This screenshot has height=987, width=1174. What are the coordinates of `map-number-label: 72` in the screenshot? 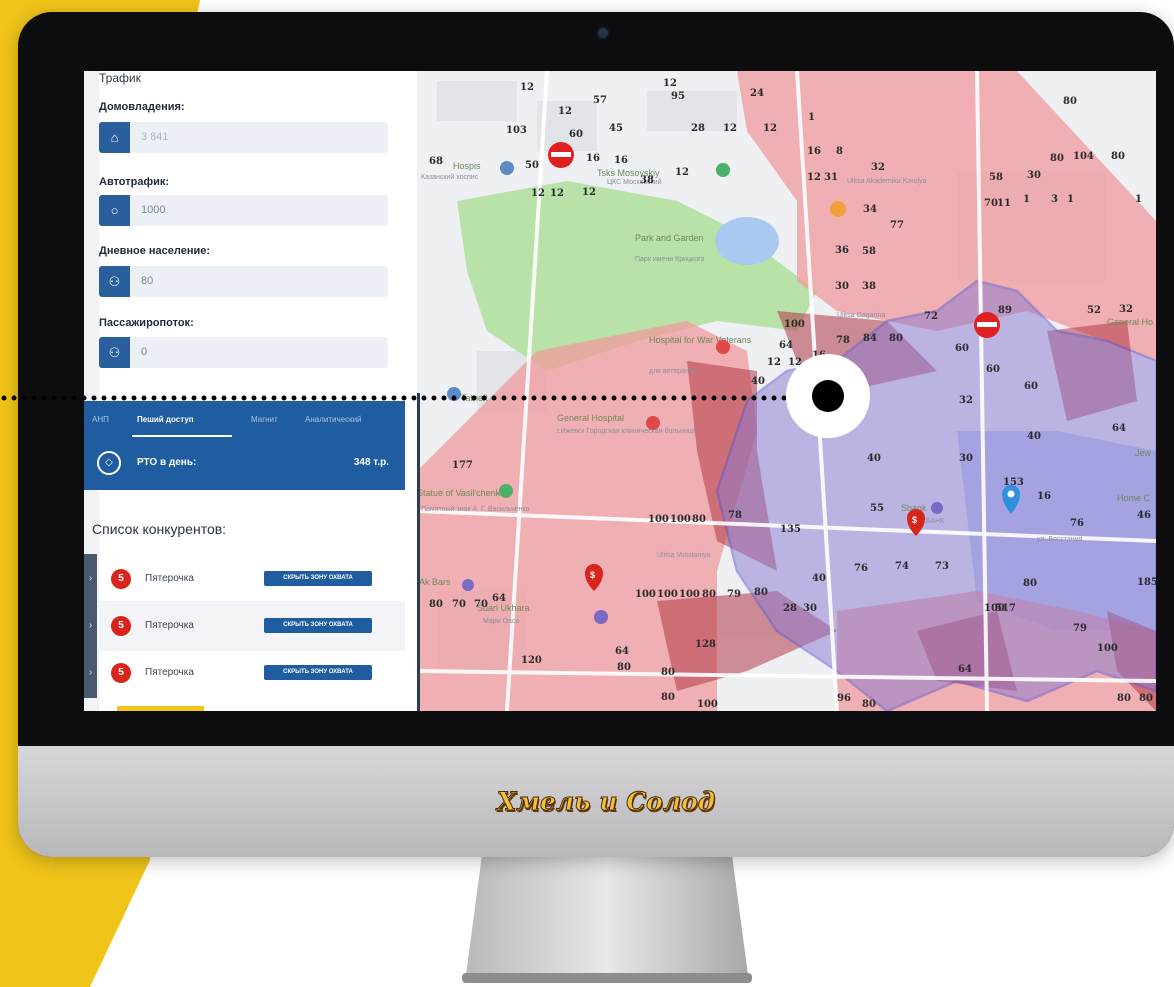 It's located at (931, 316).